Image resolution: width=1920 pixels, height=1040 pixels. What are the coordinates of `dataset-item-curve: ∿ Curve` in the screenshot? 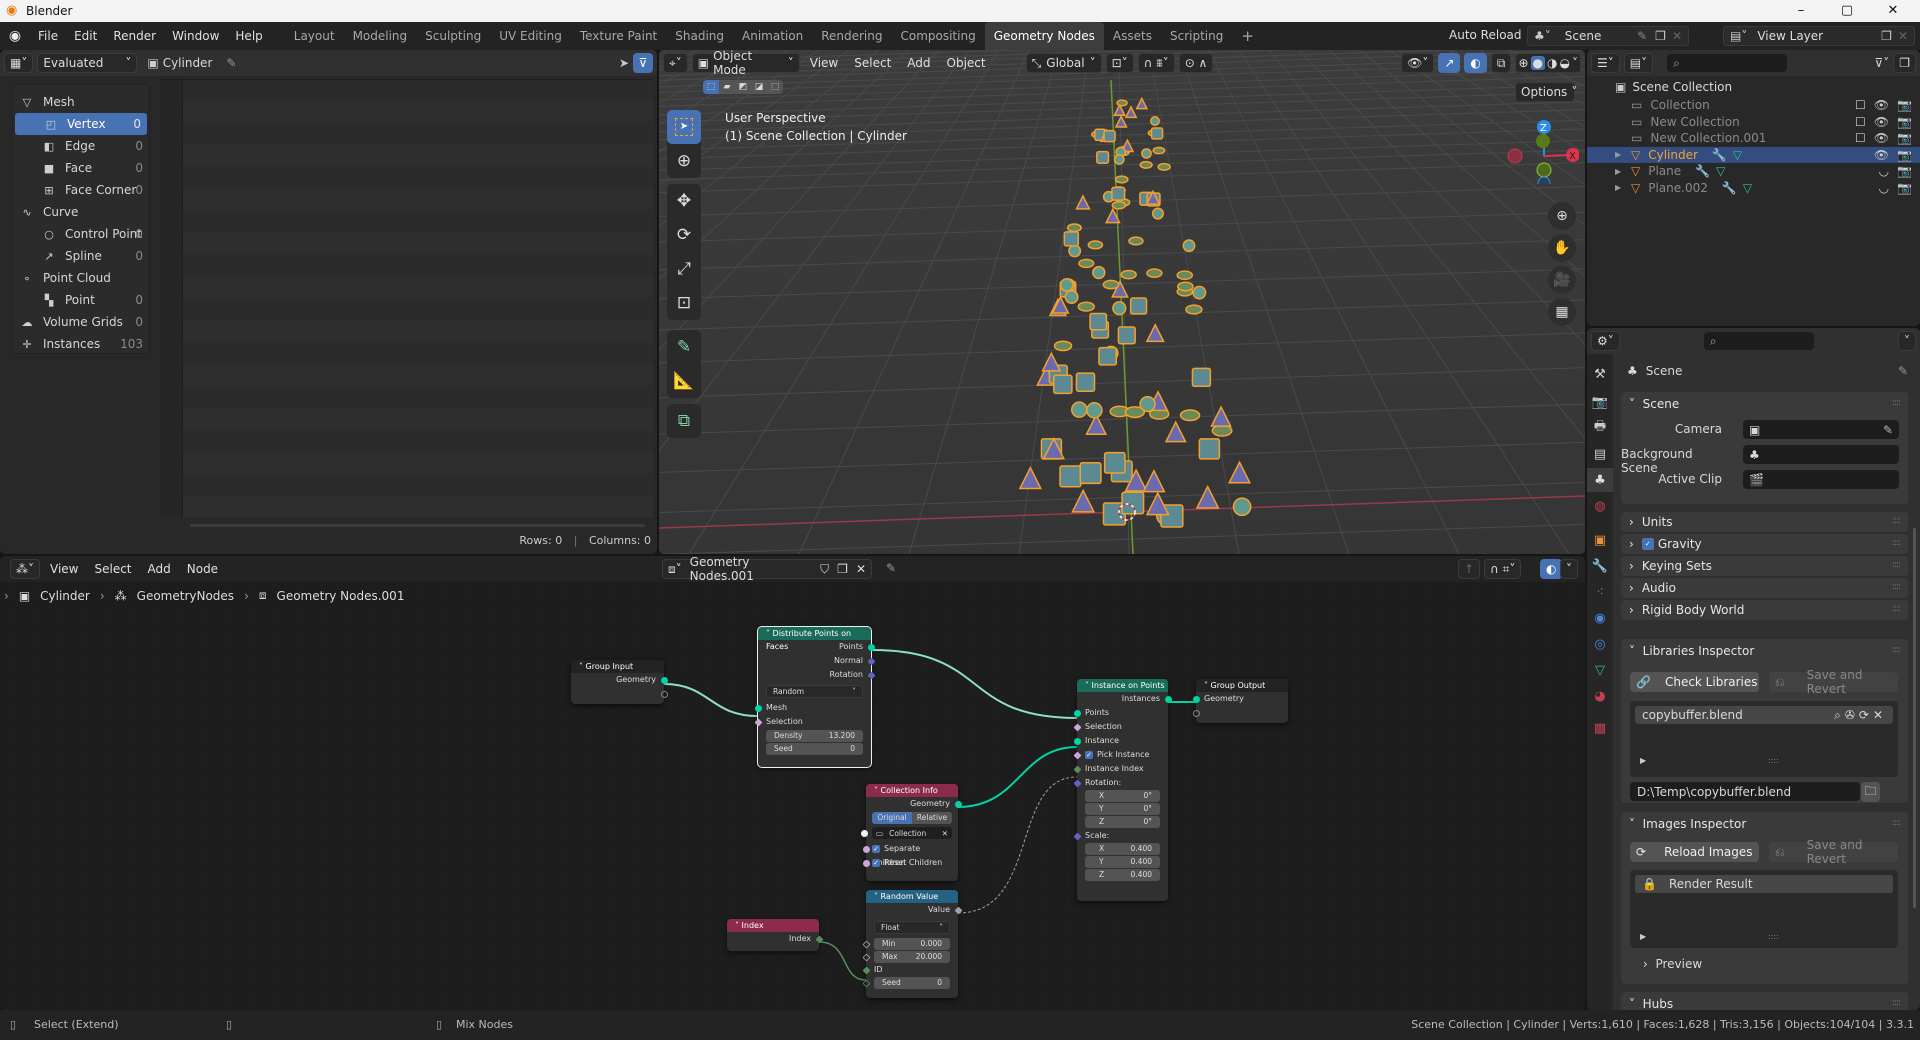 It's located at (81, 212).